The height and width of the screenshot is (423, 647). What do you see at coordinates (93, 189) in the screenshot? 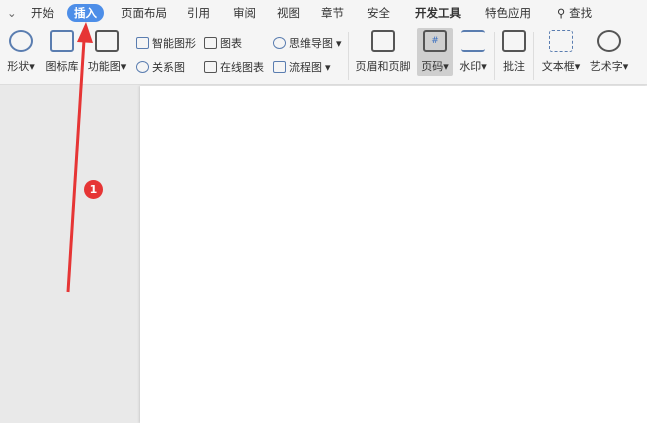
I see `step-badge: 1` at bounding box center [93, 189].